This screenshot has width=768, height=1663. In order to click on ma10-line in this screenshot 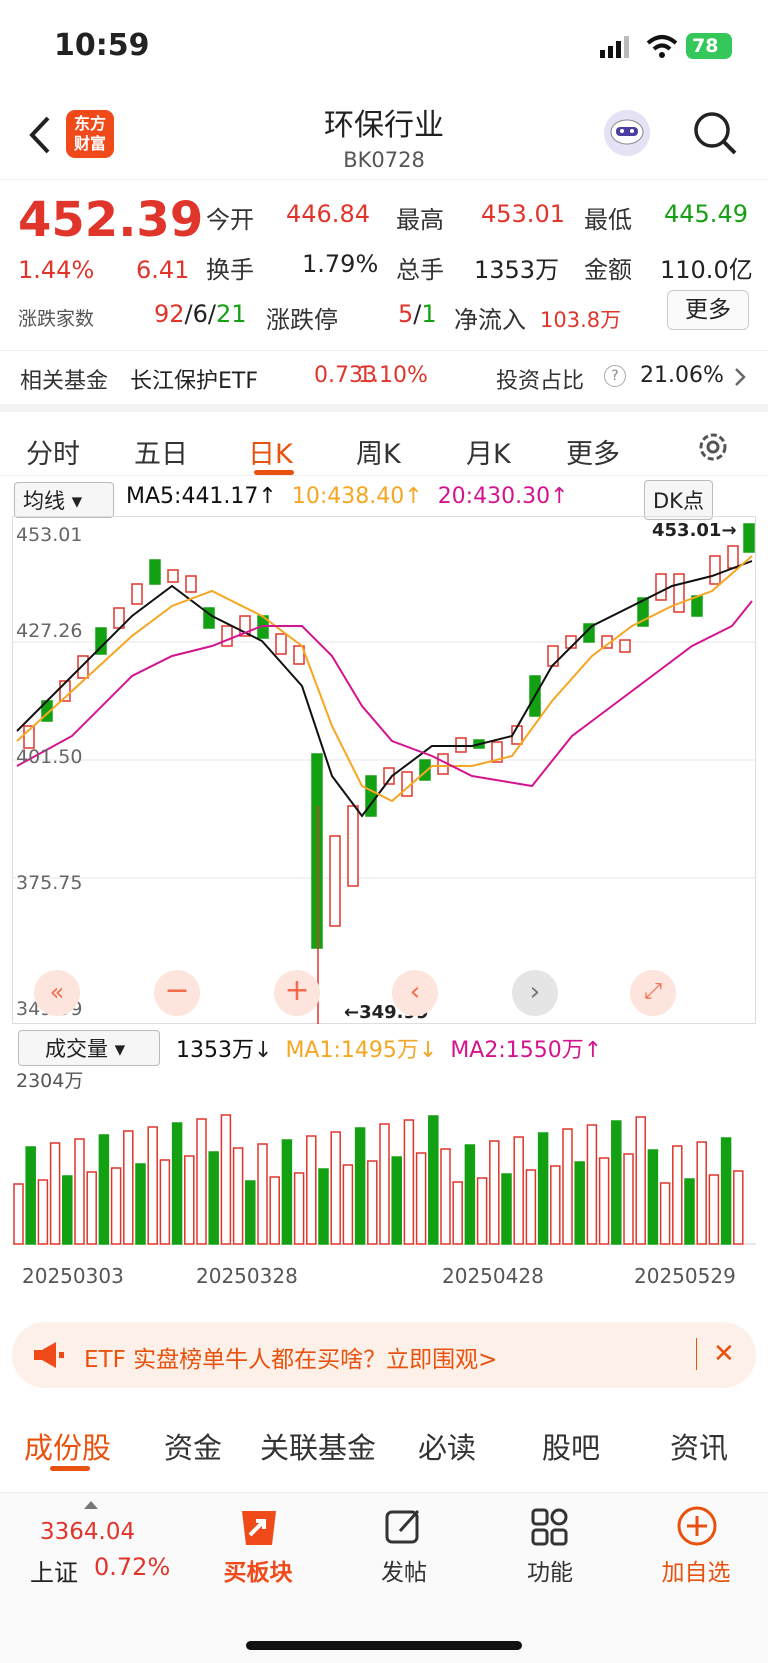, I will do `click(384, 679)`.